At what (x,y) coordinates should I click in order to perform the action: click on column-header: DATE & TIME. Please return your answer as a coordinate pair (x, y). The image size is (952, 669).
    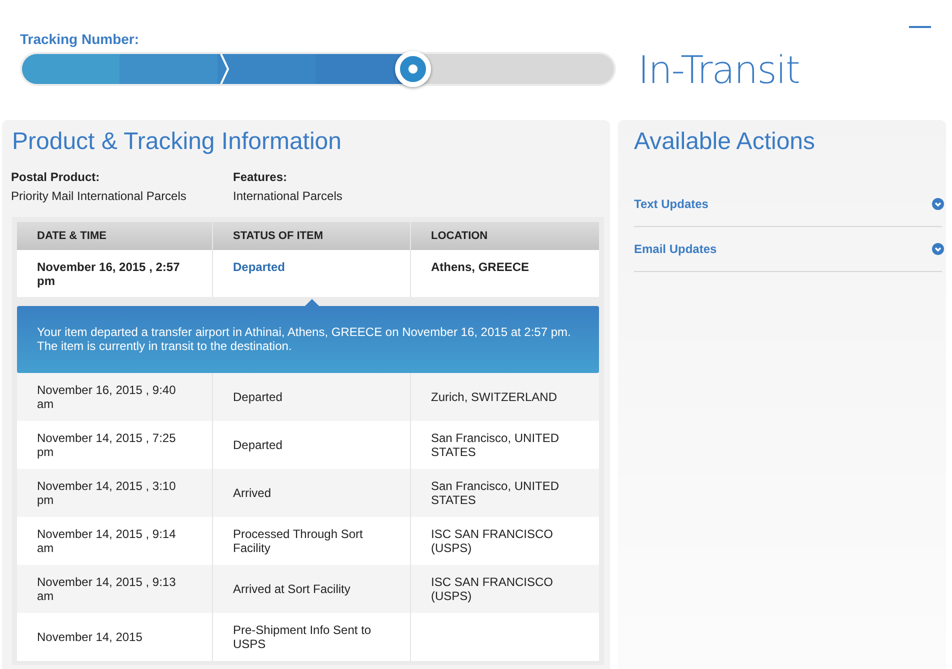
    Looking at the image, I should click on (72, 236).